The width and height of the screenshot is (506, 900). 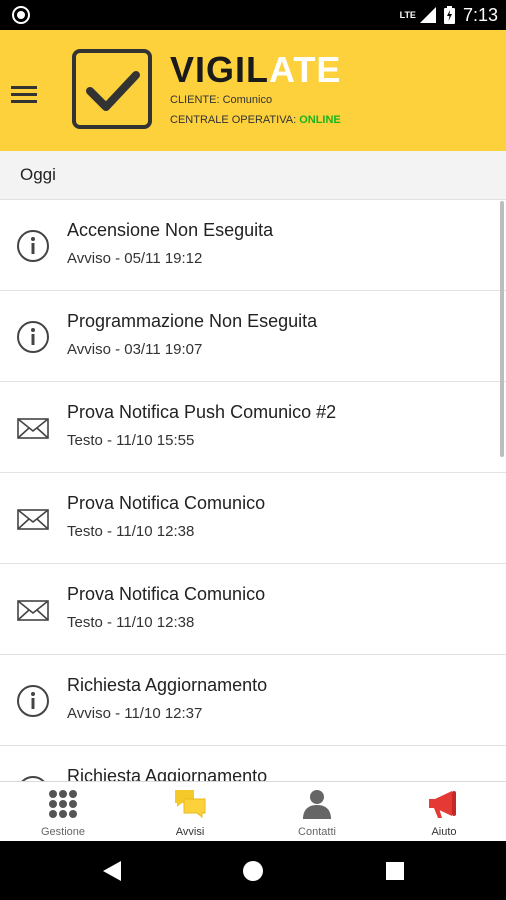 What do you see at coordinates (63, 804) in the screenshot?
I see `grid-icon` at bounding box center [63, 804].